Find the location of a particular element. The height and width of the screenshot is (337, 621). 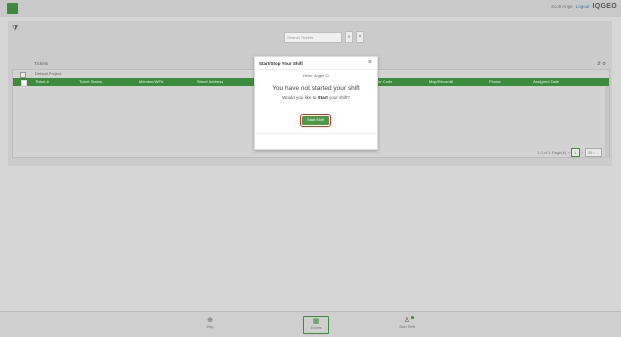

logout-link: Logout is located at coordinates (583, 6).